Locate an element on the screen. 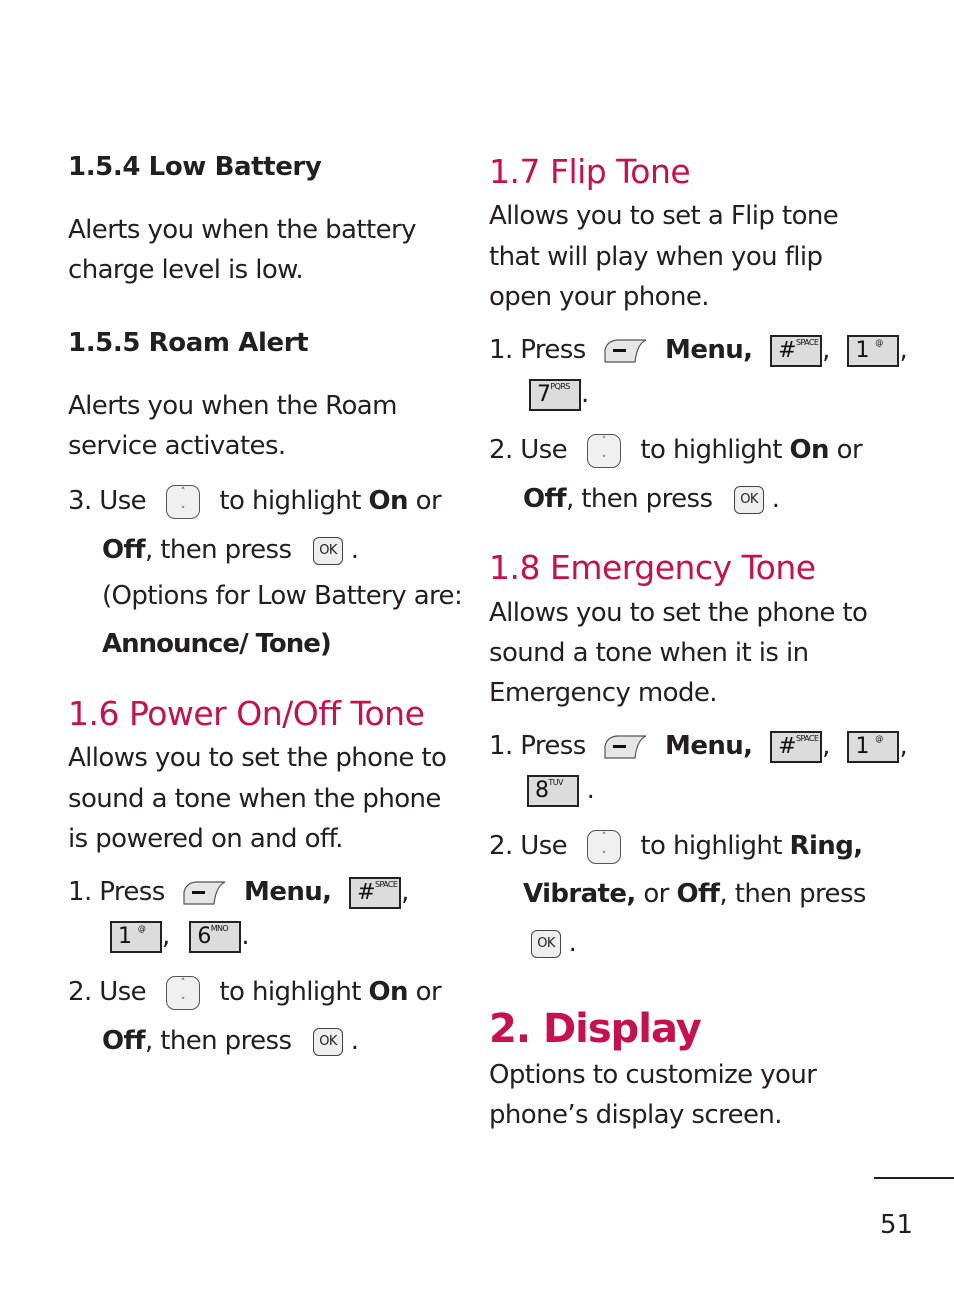  emergency-step2-line2: Vibrate, or Off, then press is located at coordinates (694, 894).